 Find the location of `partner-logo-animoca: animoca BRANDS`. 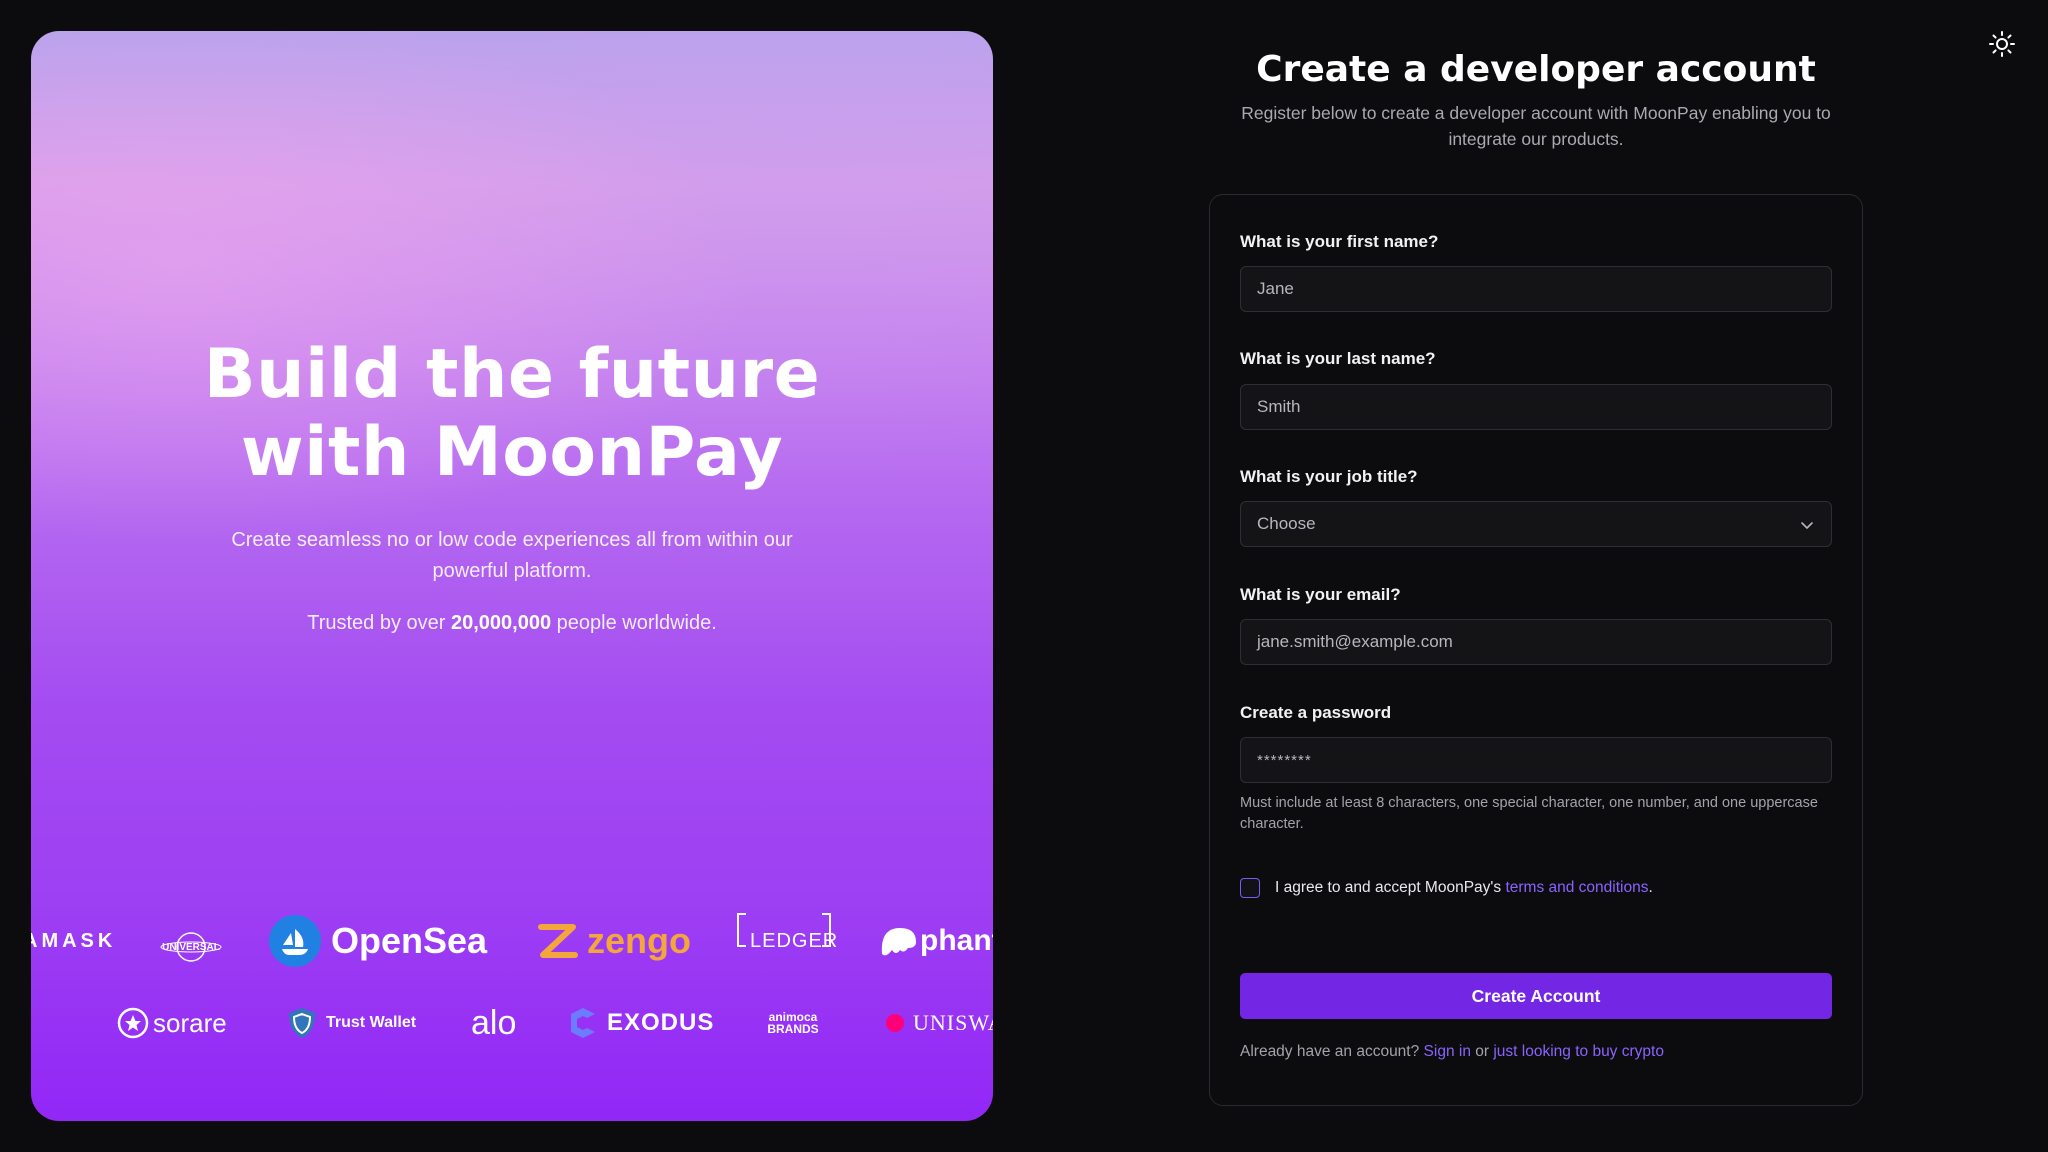

partner-logo-animoca: animoca BRANDS is located at coordinates (793, 1023).